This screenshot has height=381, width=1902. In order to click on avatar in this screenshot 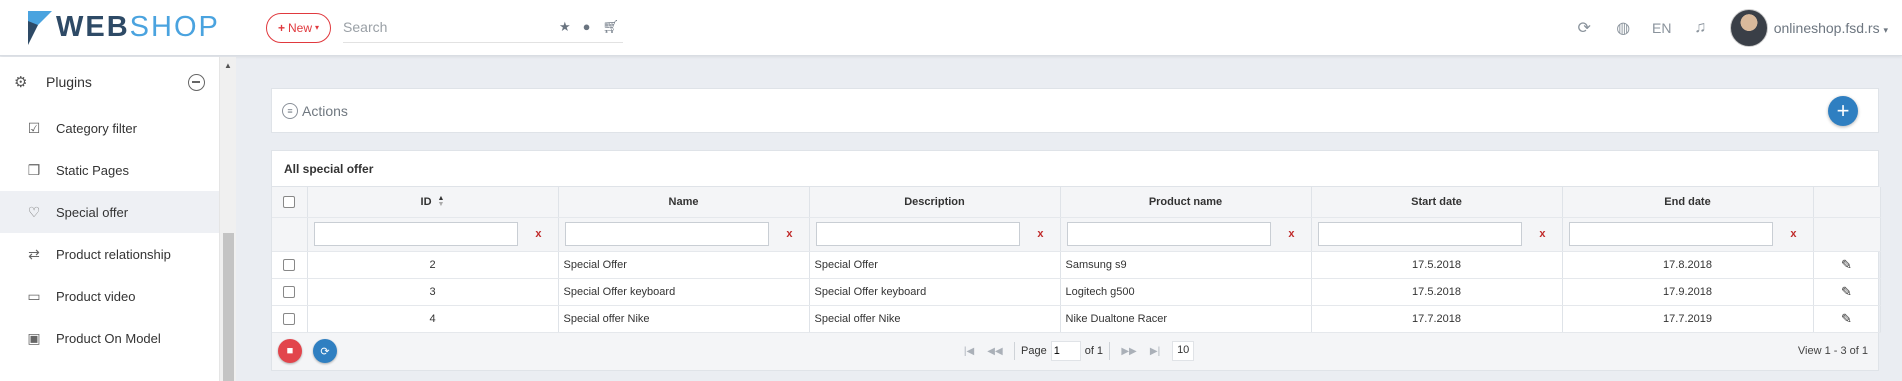, I will do `click(1748, 27)`.